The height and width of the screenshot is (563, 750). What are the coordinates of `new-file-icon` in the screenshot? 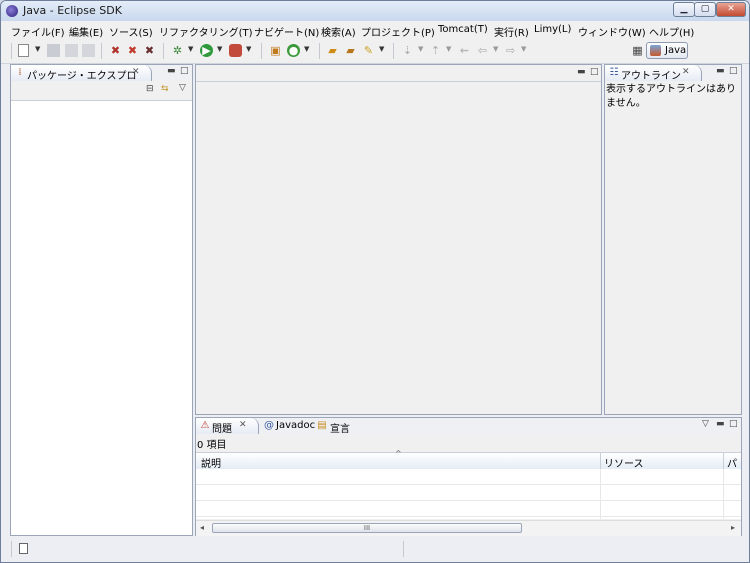 It's located at (23, 50).